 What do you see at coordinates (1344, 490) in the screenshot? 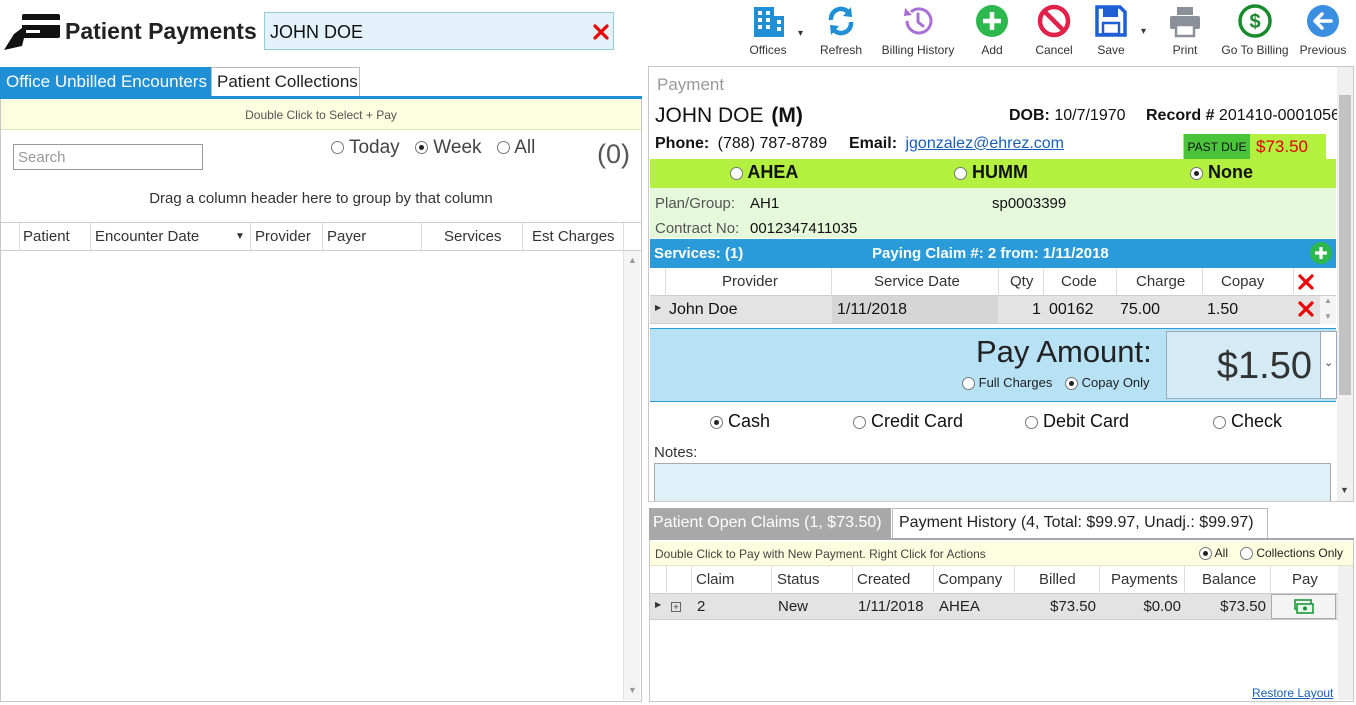
I see `payment-scroll-down-icon: ▼` at bounding box center [1344, 490].